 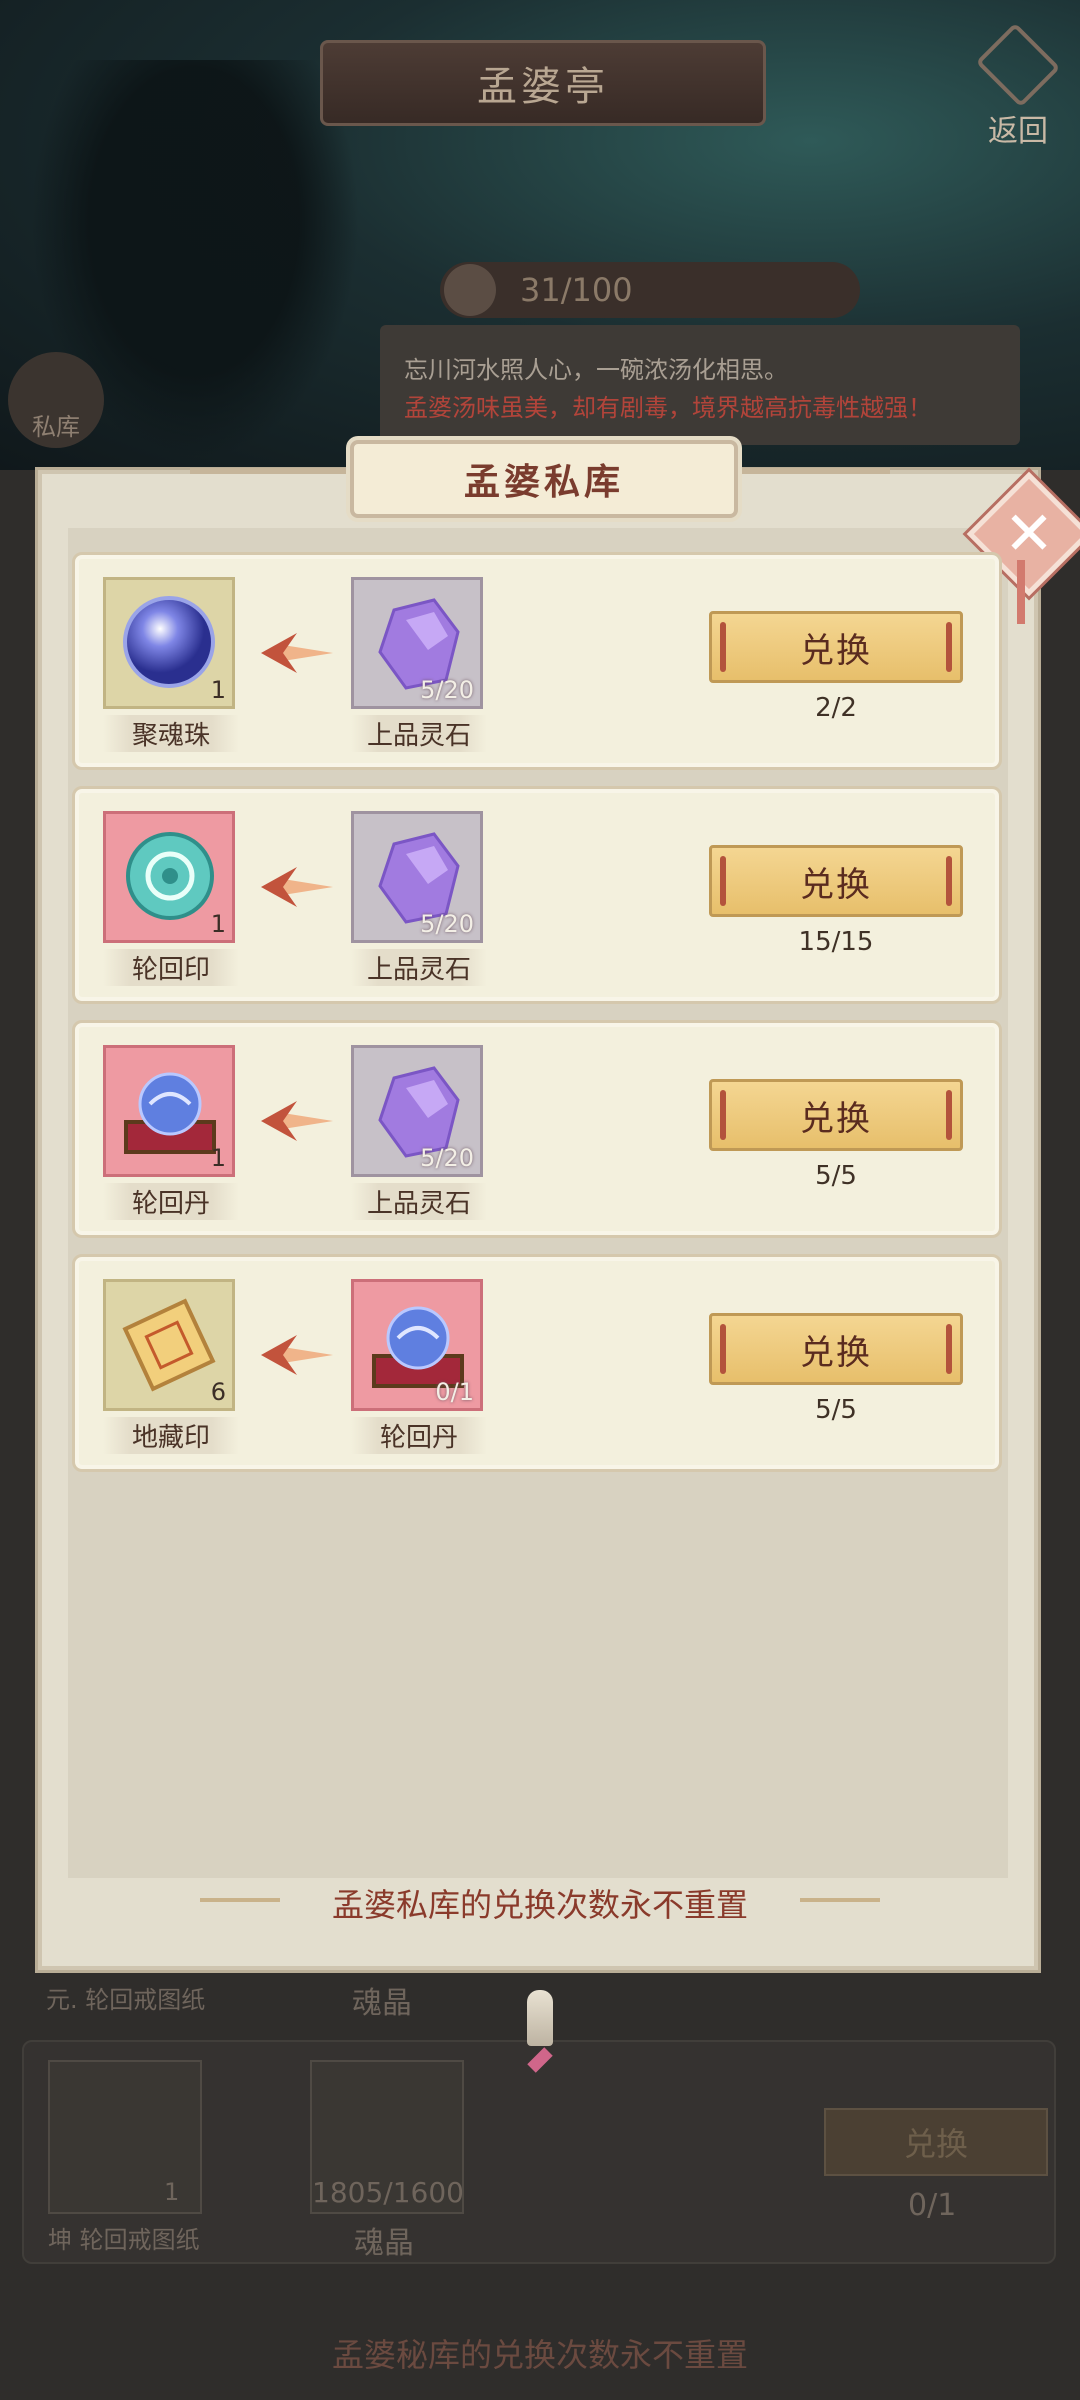 What do you see at coordinates (650, 290) in the screenshot?
I see `soup-counter: 31/100` at bounding box center [650, 290].